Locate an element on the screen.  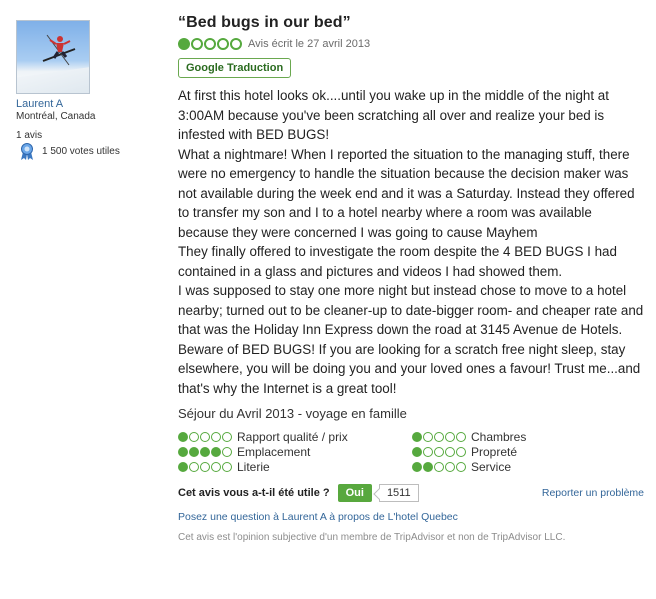
subrating-bedding: Literie is located at coordinates (295, 466).